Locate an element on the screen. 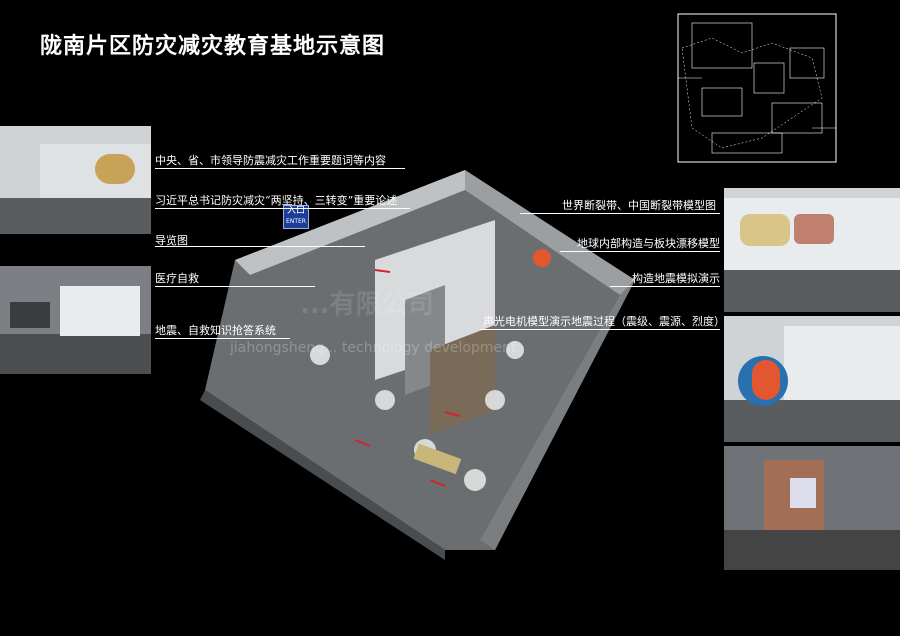  callout-quiz-system: 地震、自救知识抢答系统 is located at coordinates (215, 330).